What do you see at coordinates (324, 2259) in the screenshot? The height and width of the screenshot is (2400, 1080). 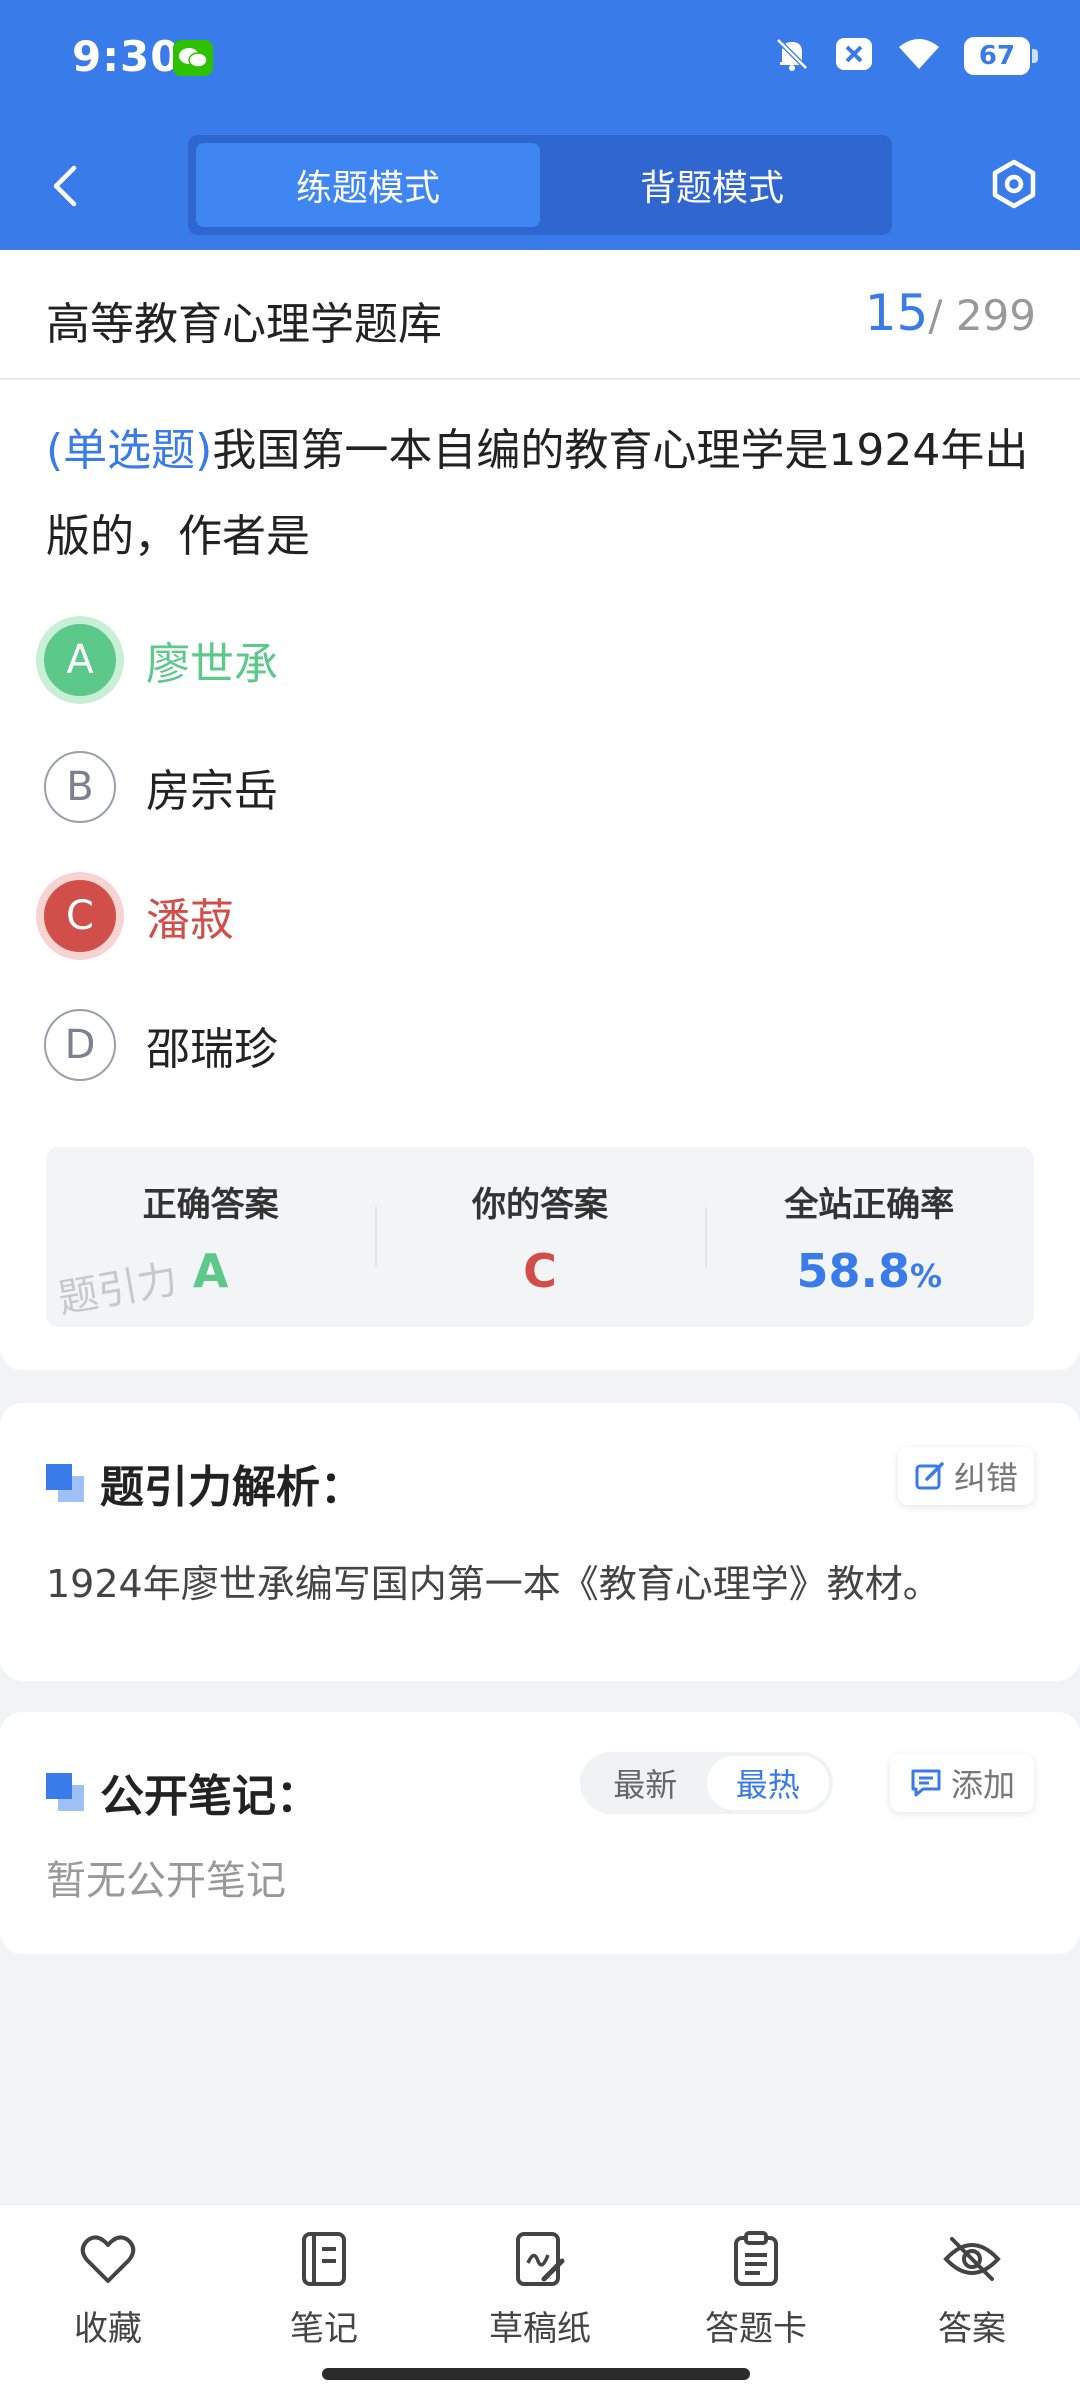 I see `notebook-icon` at bounding box center [324, 2259].